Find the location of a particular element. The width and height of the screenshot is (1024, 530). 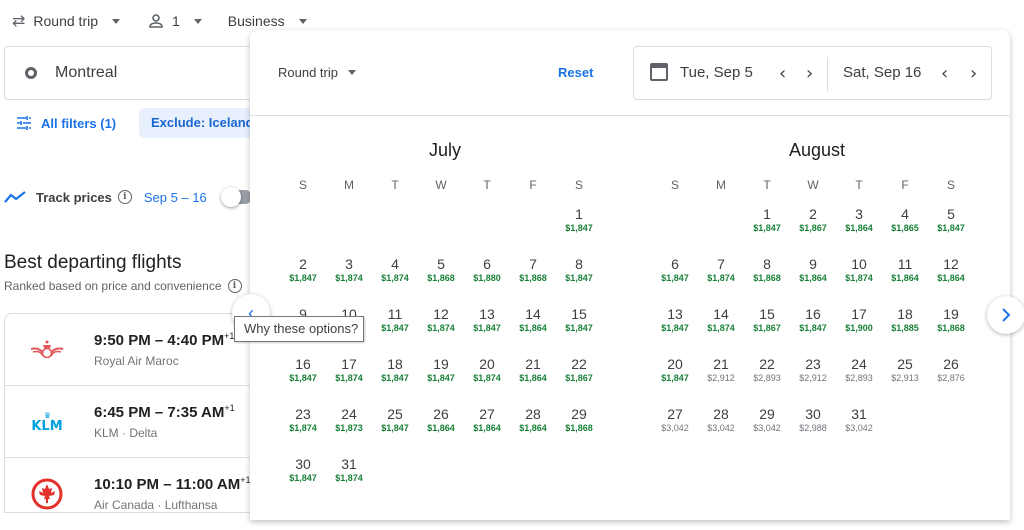

reset-button: Reset is located at coordinates (575, 72).